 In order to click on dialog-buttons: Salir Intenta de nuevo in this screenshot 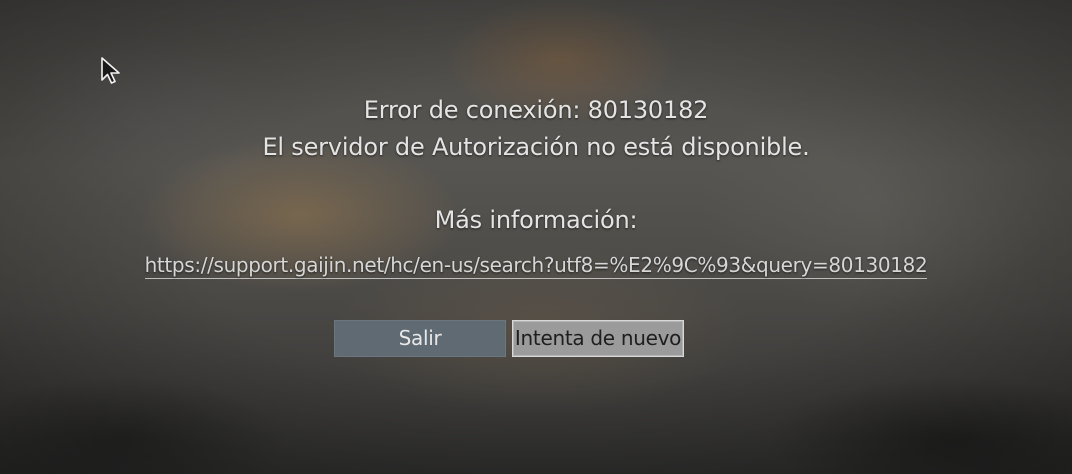, I will do `click(509, 338)`.